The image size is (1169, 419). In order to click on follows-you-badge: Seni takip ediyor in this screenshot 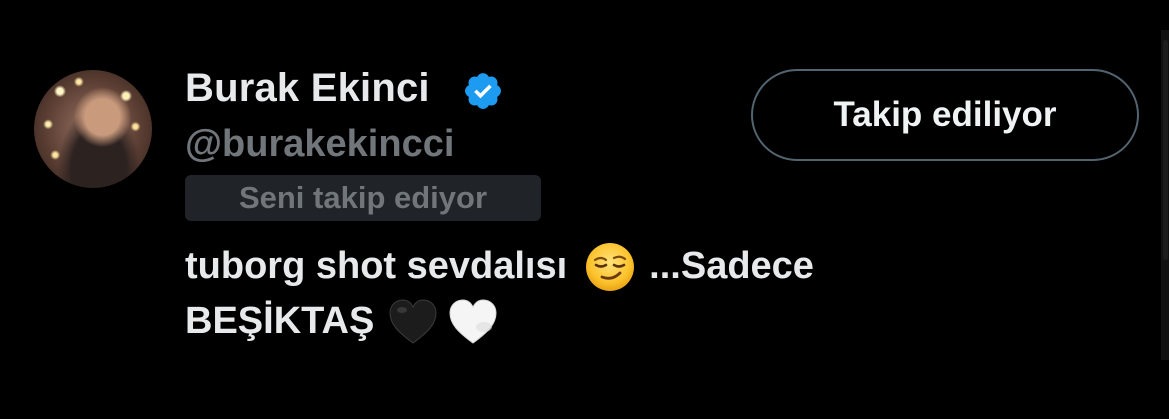, I will do `click(363, 198)`.